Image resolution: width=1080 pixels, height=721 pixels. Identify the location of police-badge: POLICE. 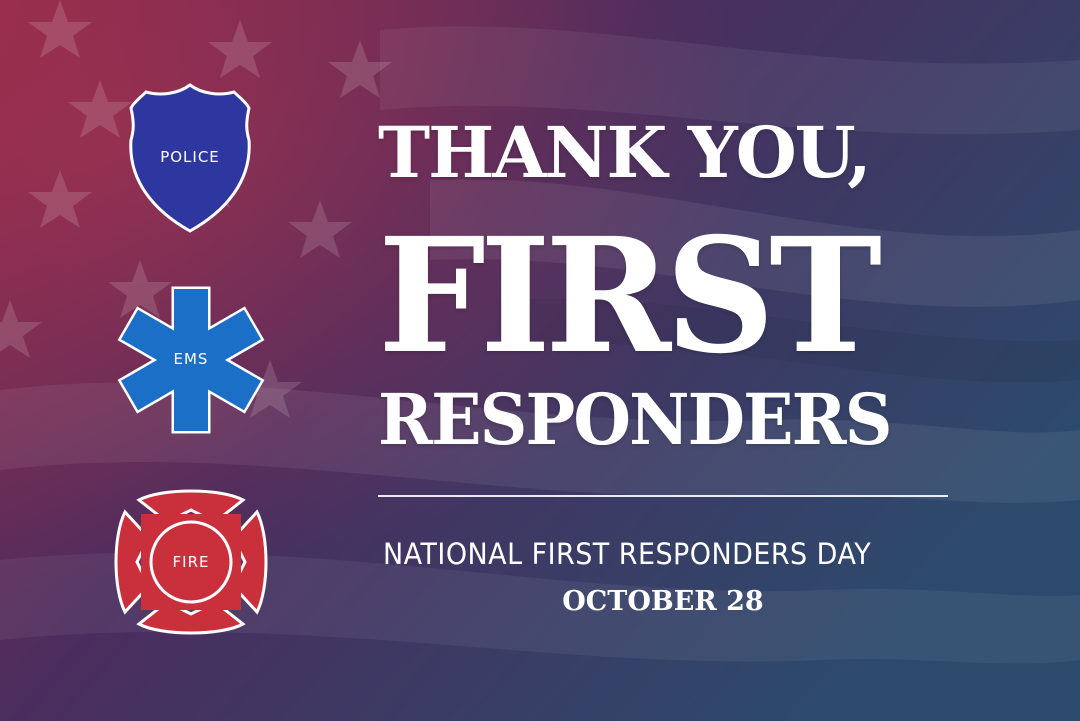
(190, 158).